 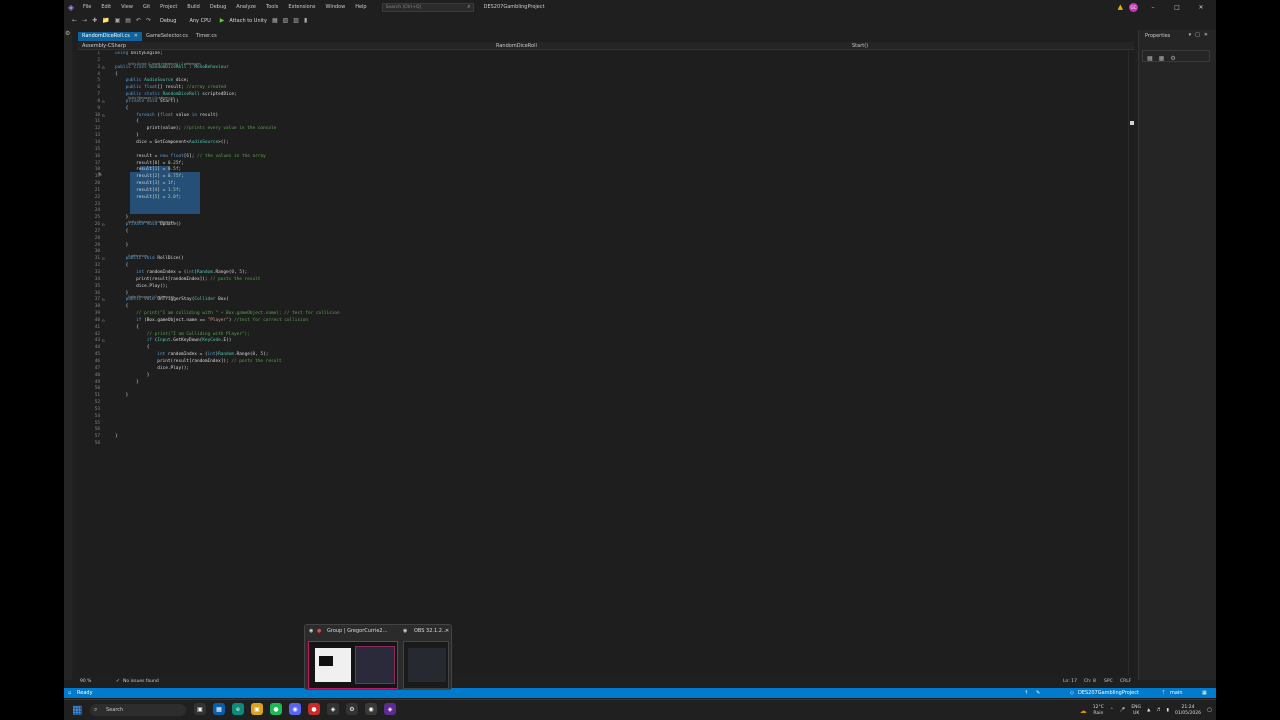 I want to click on play-icon: ▶, so click(x=222, y=20).